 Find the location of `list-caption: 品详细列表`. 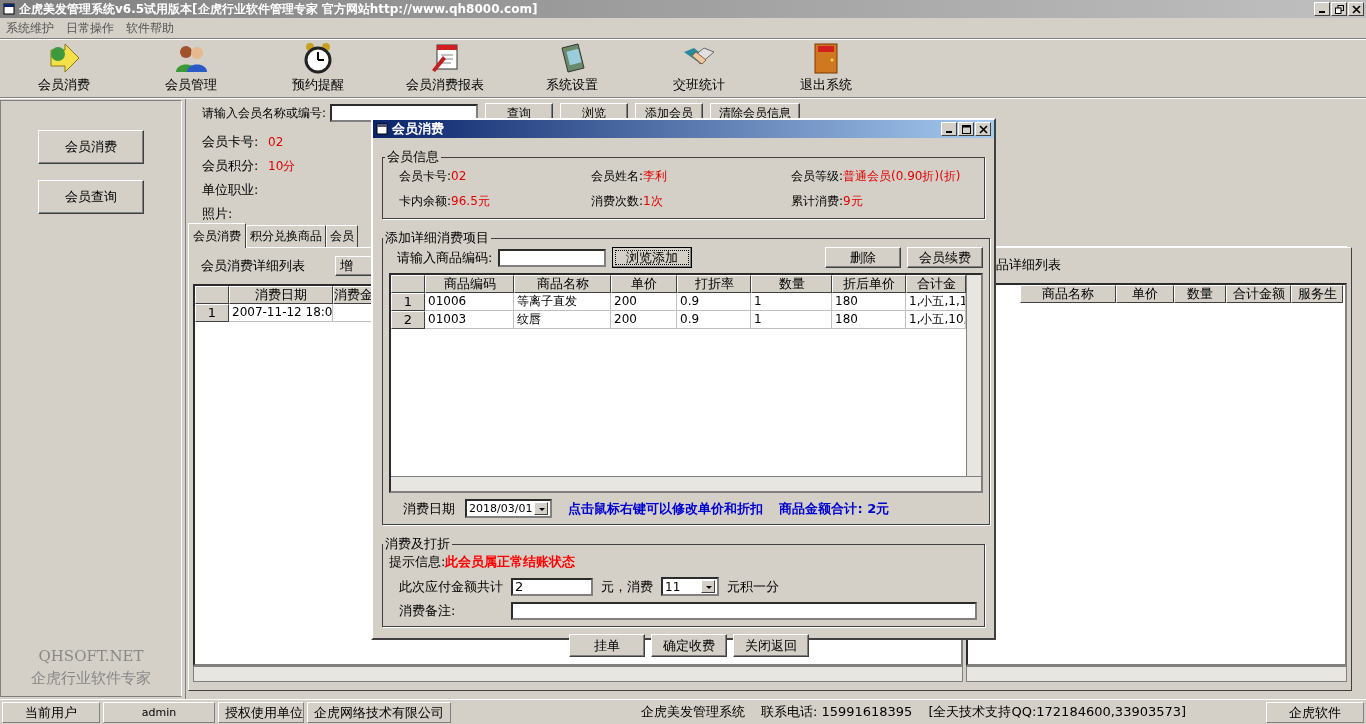

list-caption: 品详细列表 is located at coordinates (1028, 265).